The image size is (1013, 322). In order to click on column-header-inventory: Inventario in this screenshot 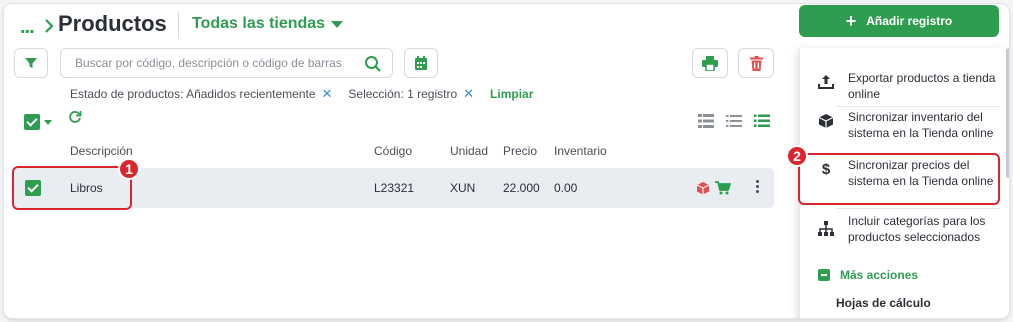, I will do `click(580, 151)`.